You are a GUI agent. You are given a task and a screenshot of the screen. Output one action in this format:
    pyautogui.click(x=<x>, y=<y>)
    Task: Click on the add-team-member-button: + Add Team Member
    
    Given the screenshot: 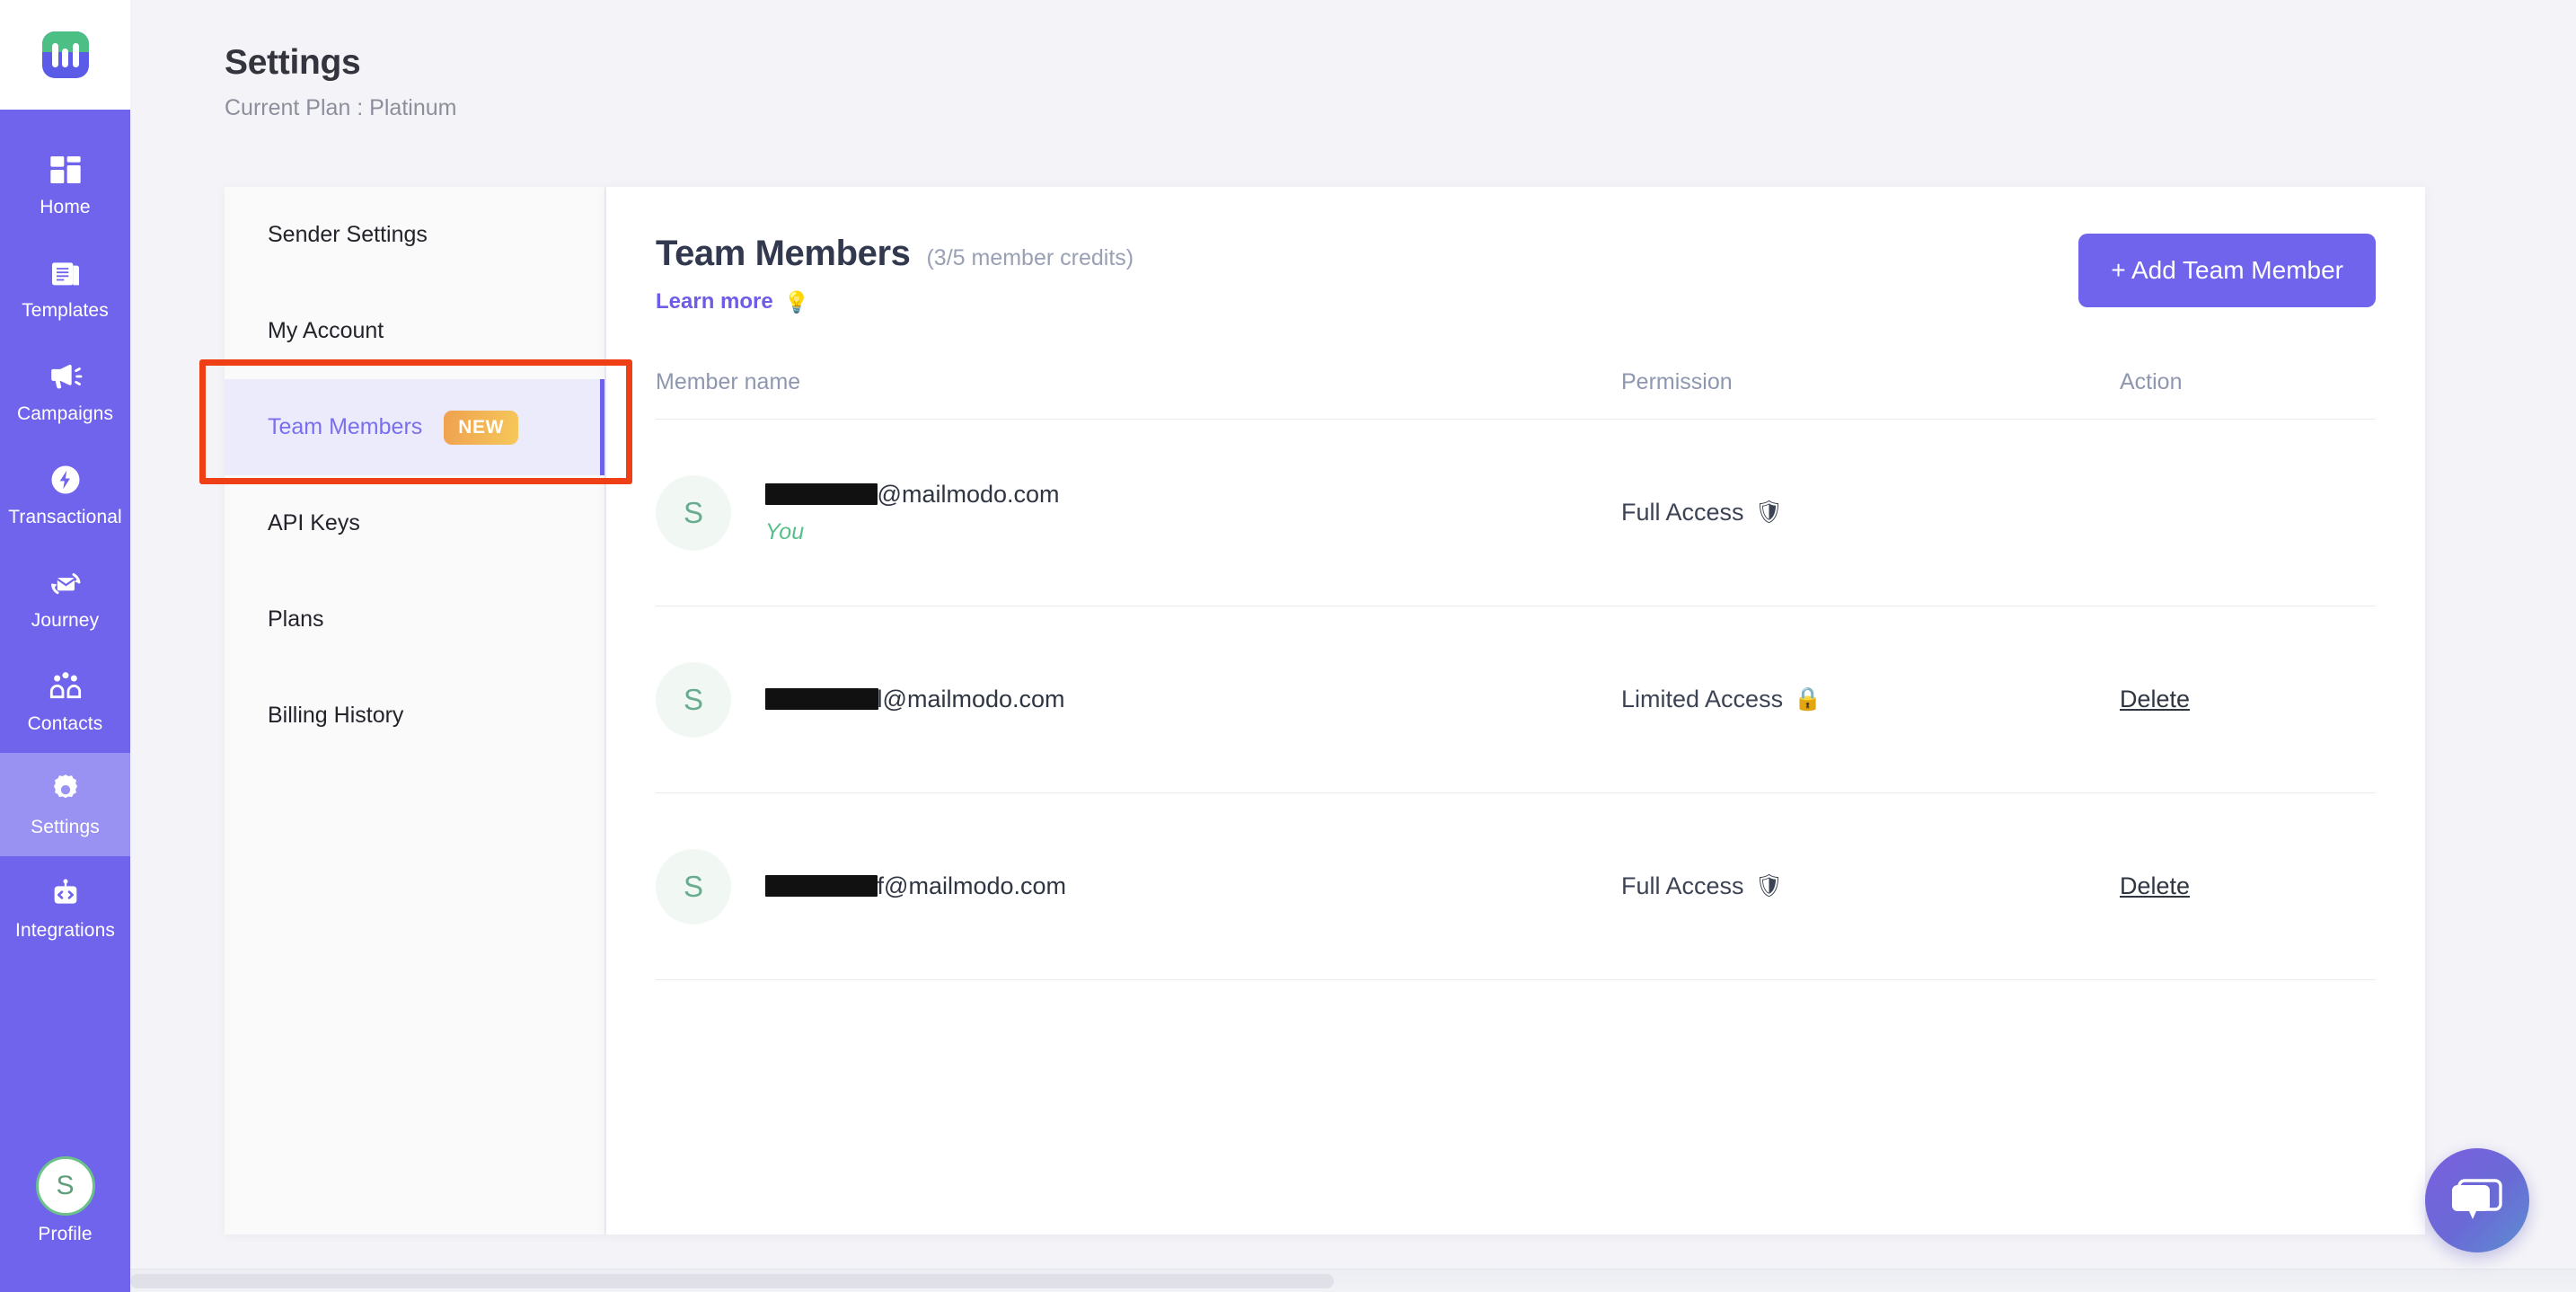 What is the action you would take?
    pyautogui.click(x=2227, y=270)
    